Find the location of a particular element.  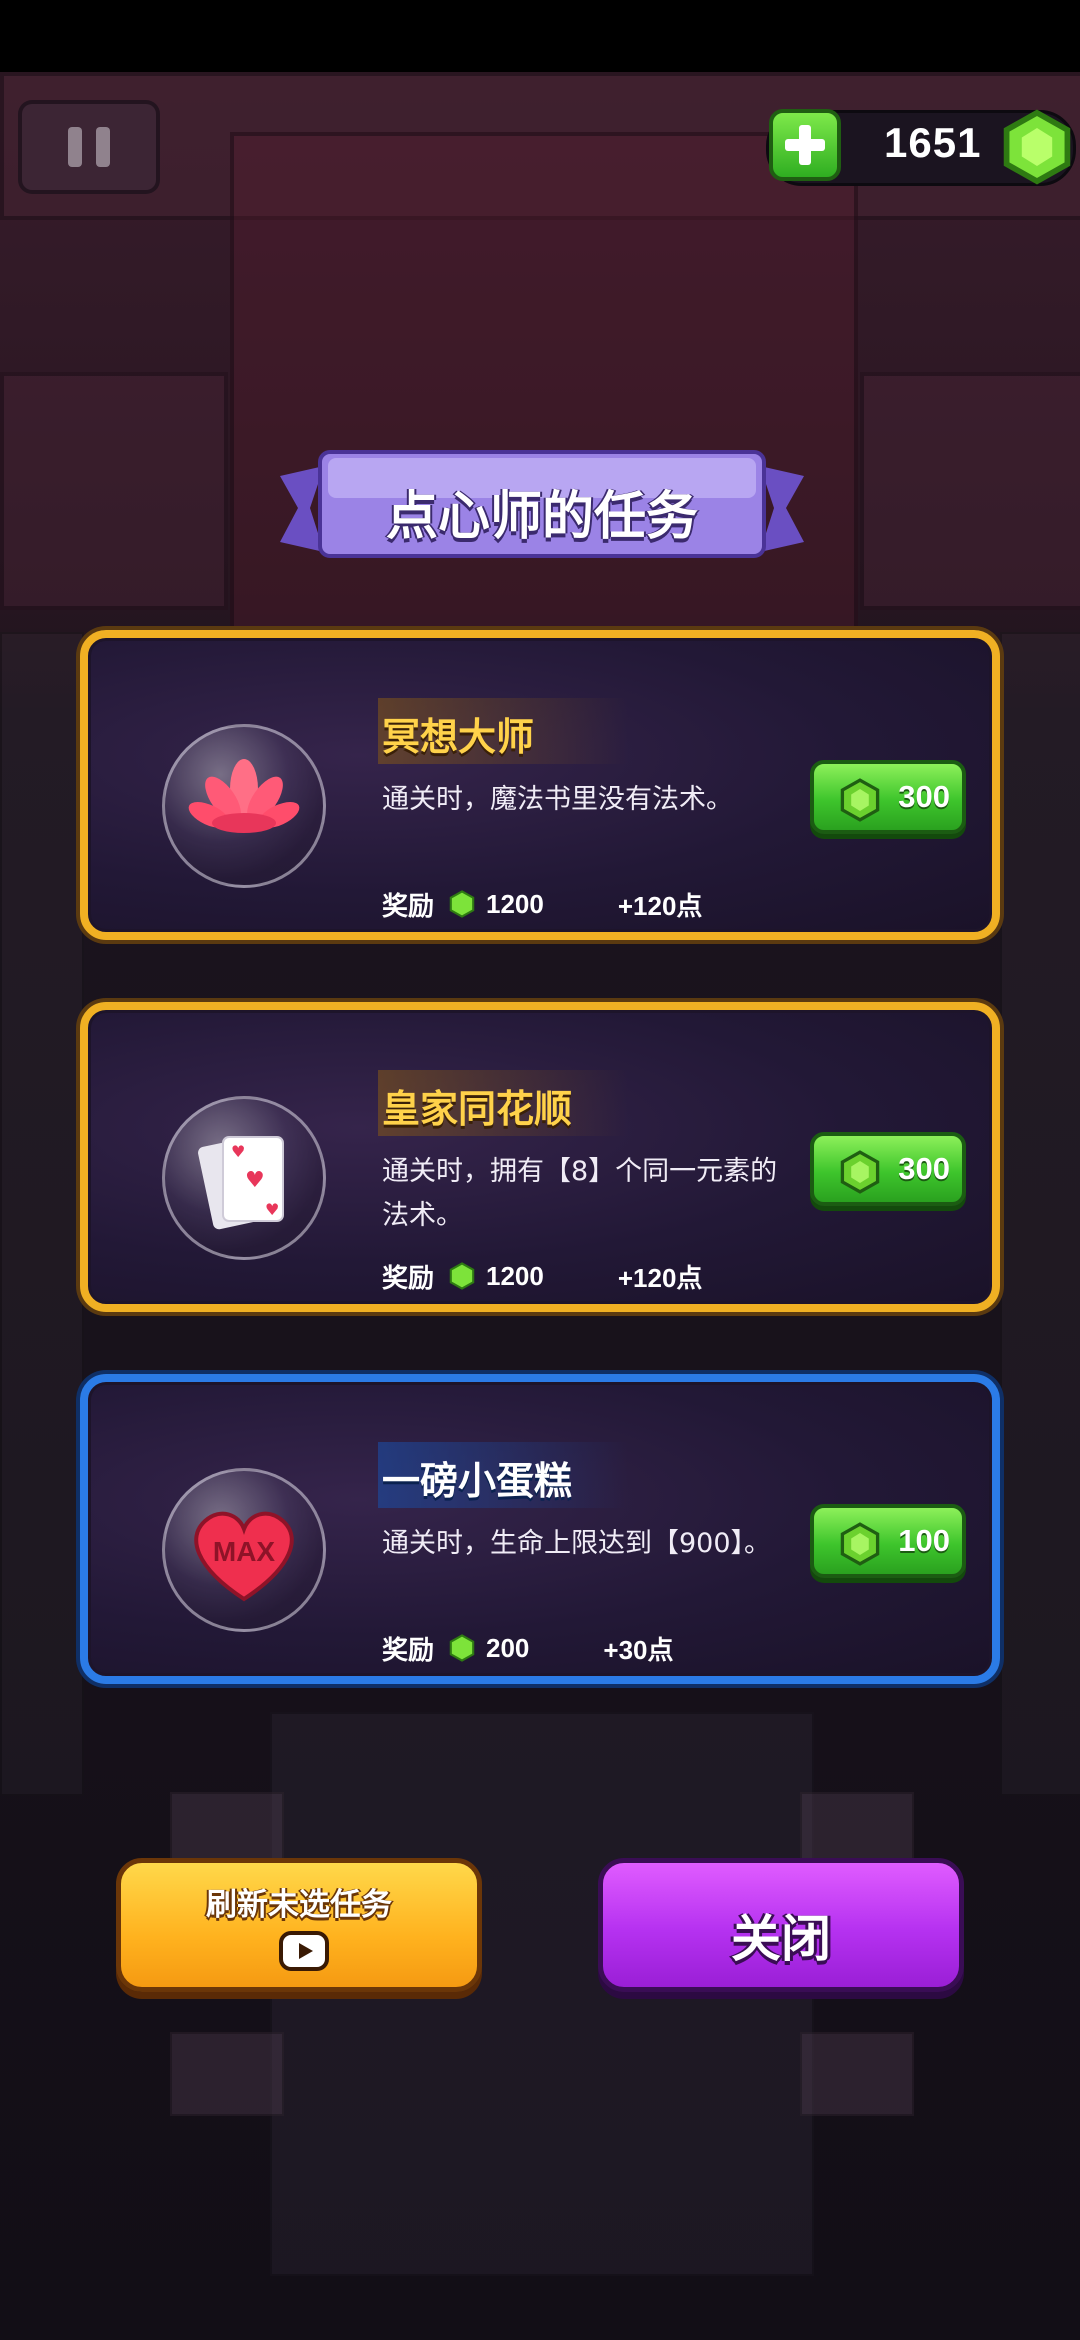

gem-count: 1651 is located at coordinates (933, 142).